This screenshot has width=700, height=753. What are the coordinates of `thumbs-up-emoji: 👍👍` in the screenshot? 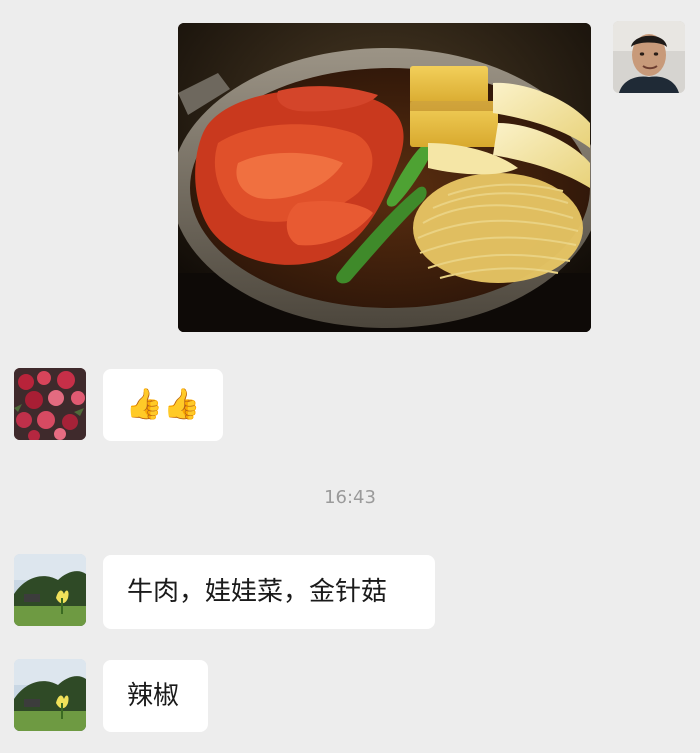 It's located at (163, 404).